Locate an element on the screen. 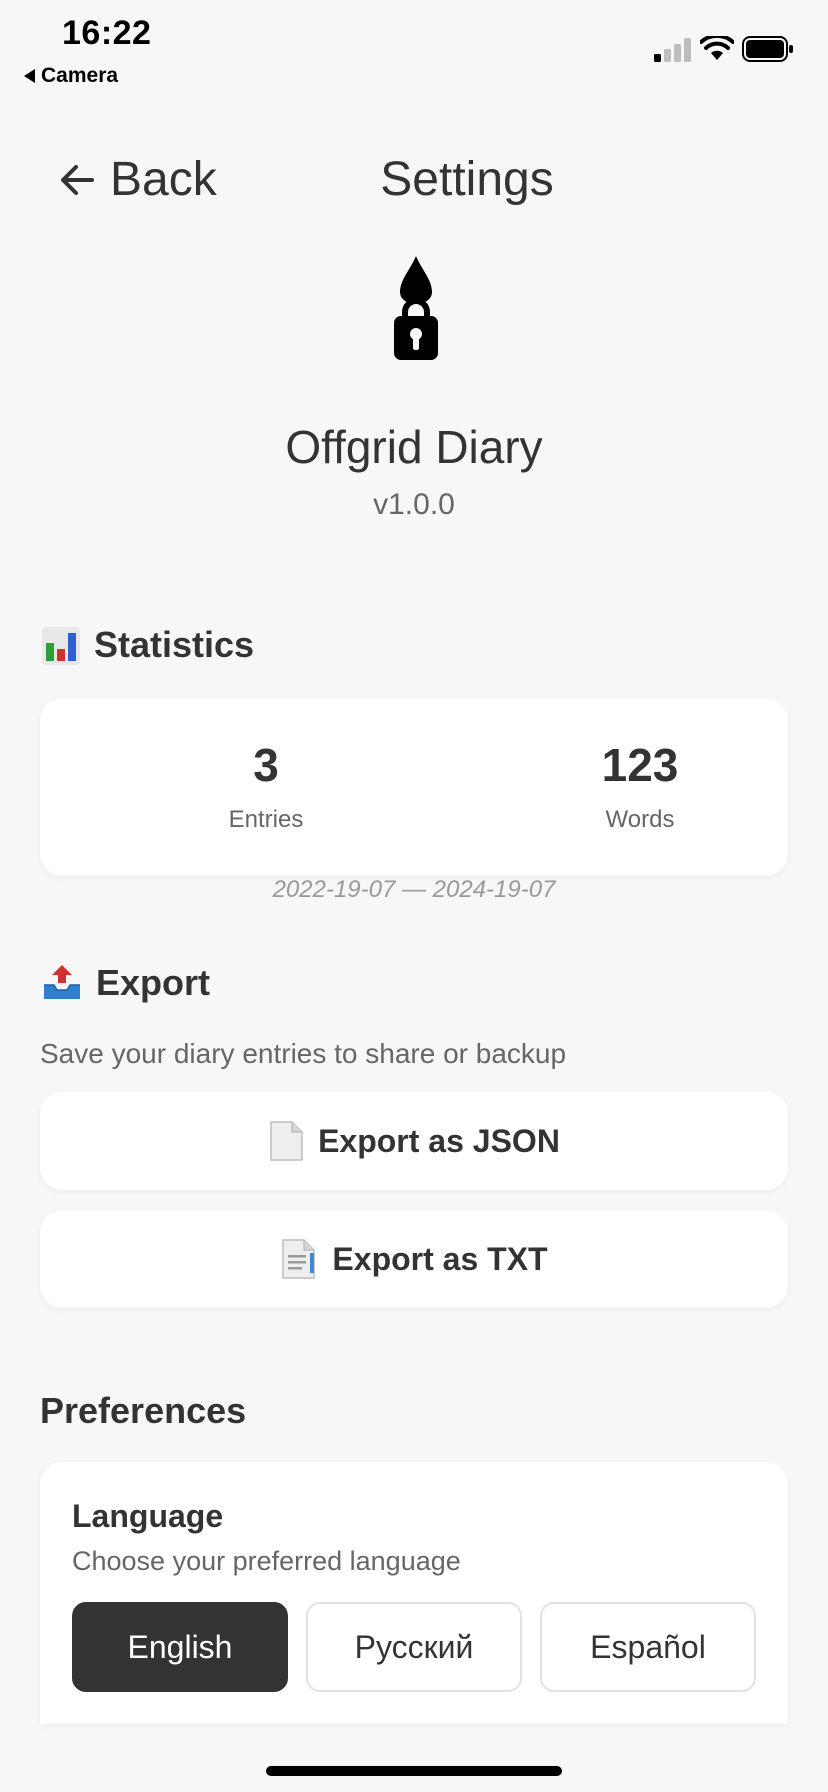 The height and width of the screenshot is (1792, 828). status-back-app-label: Camera is located at coordinates (80, 75).